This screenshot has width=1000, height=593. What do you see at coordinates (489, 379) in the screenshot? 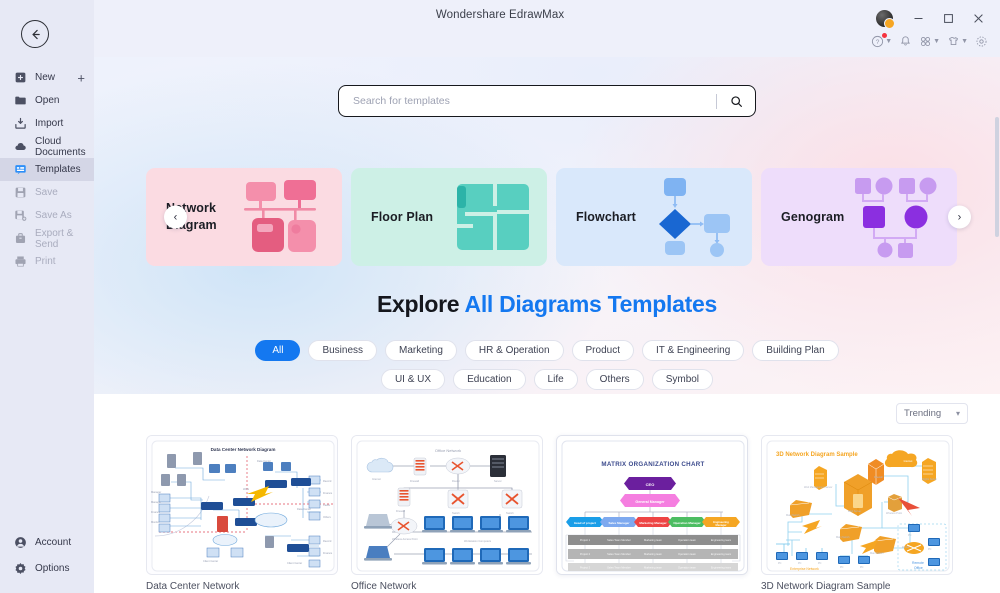
I see `filter-chip-education: Education` at bounding box center [489, 379].